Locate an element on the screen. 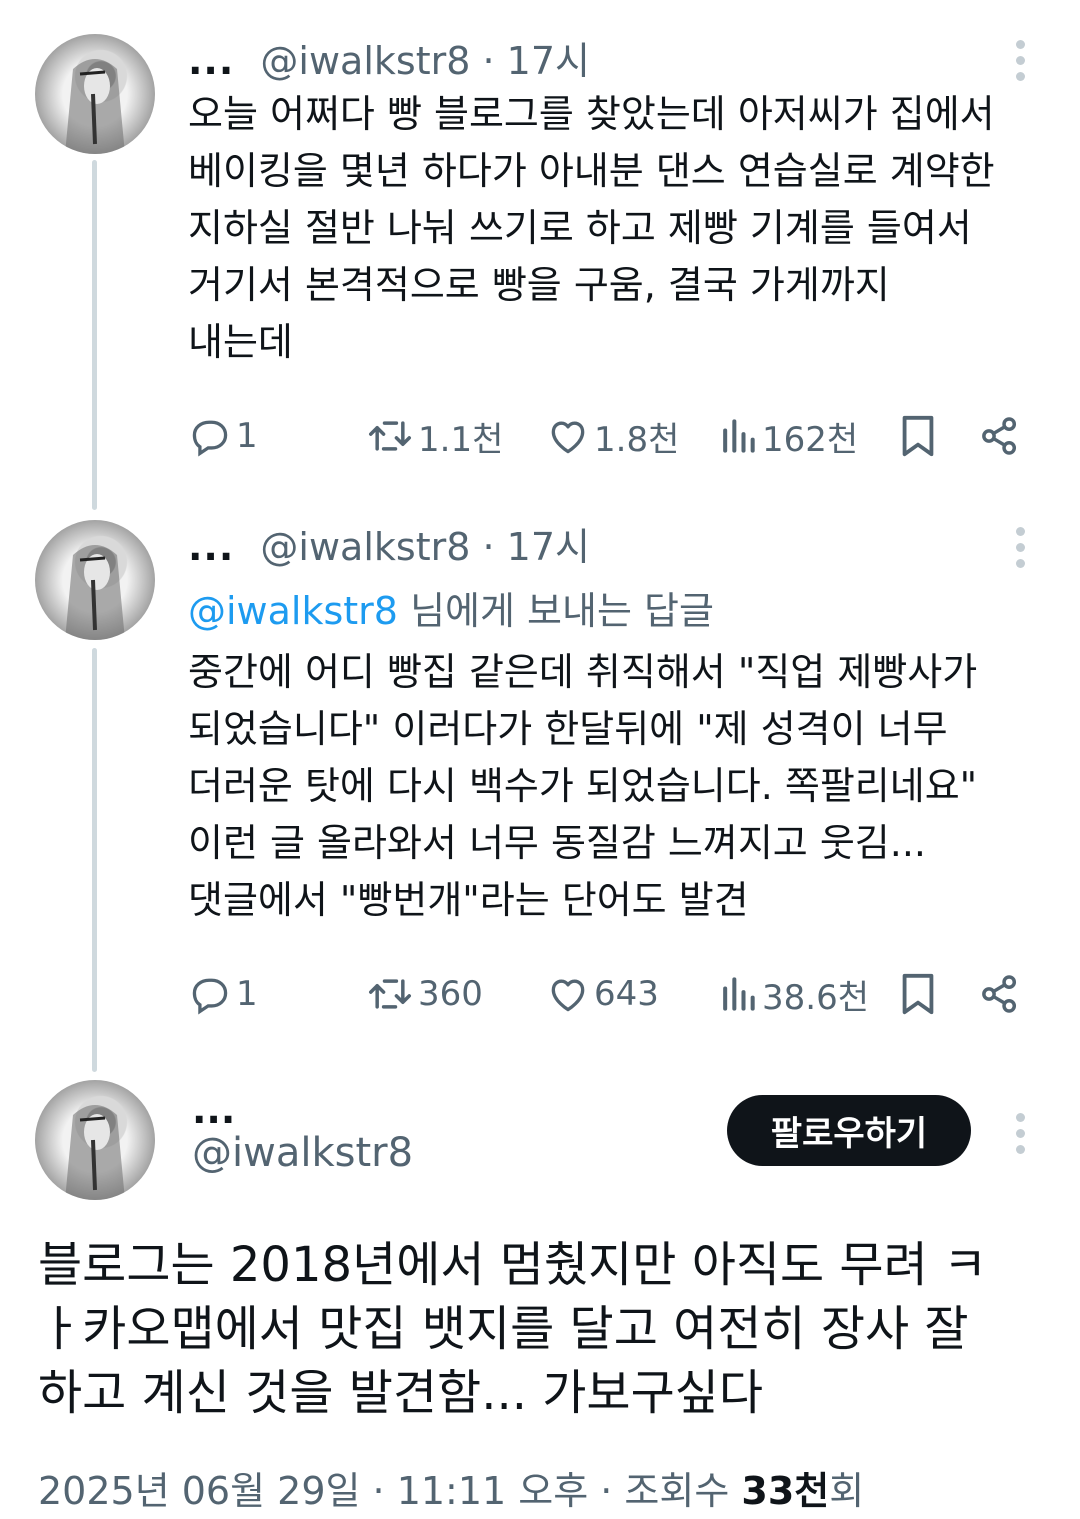 The image size is (1080, 1519). views-button: 162천 is located at coordinates (788, 436).